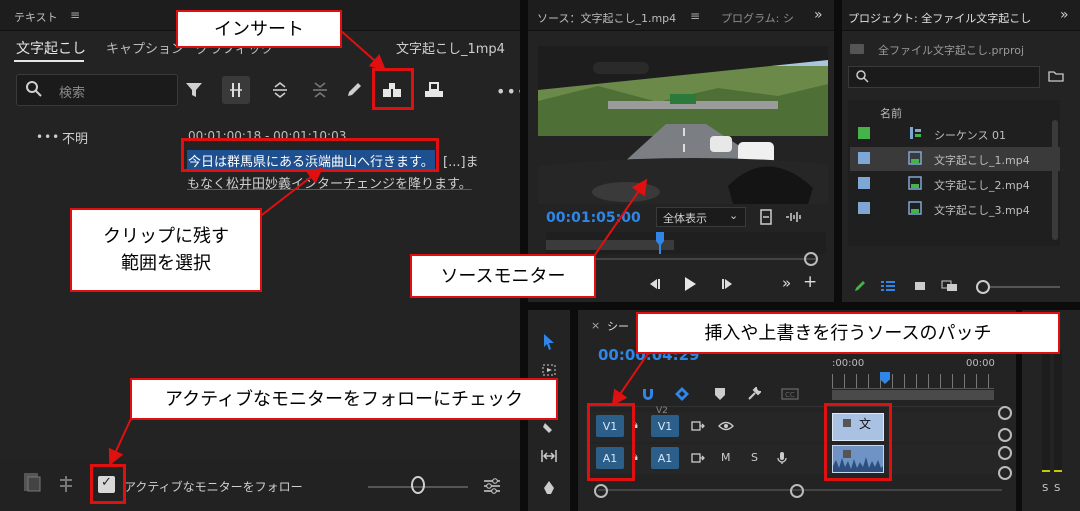  I want to click on audio-waveform-icon, so click(794, 217).